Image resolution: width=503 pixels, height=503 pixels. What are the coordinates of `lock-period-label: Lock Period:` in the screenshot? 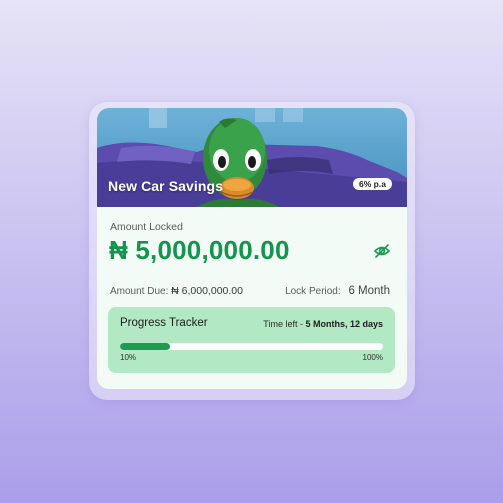 It's located at (313, 291).